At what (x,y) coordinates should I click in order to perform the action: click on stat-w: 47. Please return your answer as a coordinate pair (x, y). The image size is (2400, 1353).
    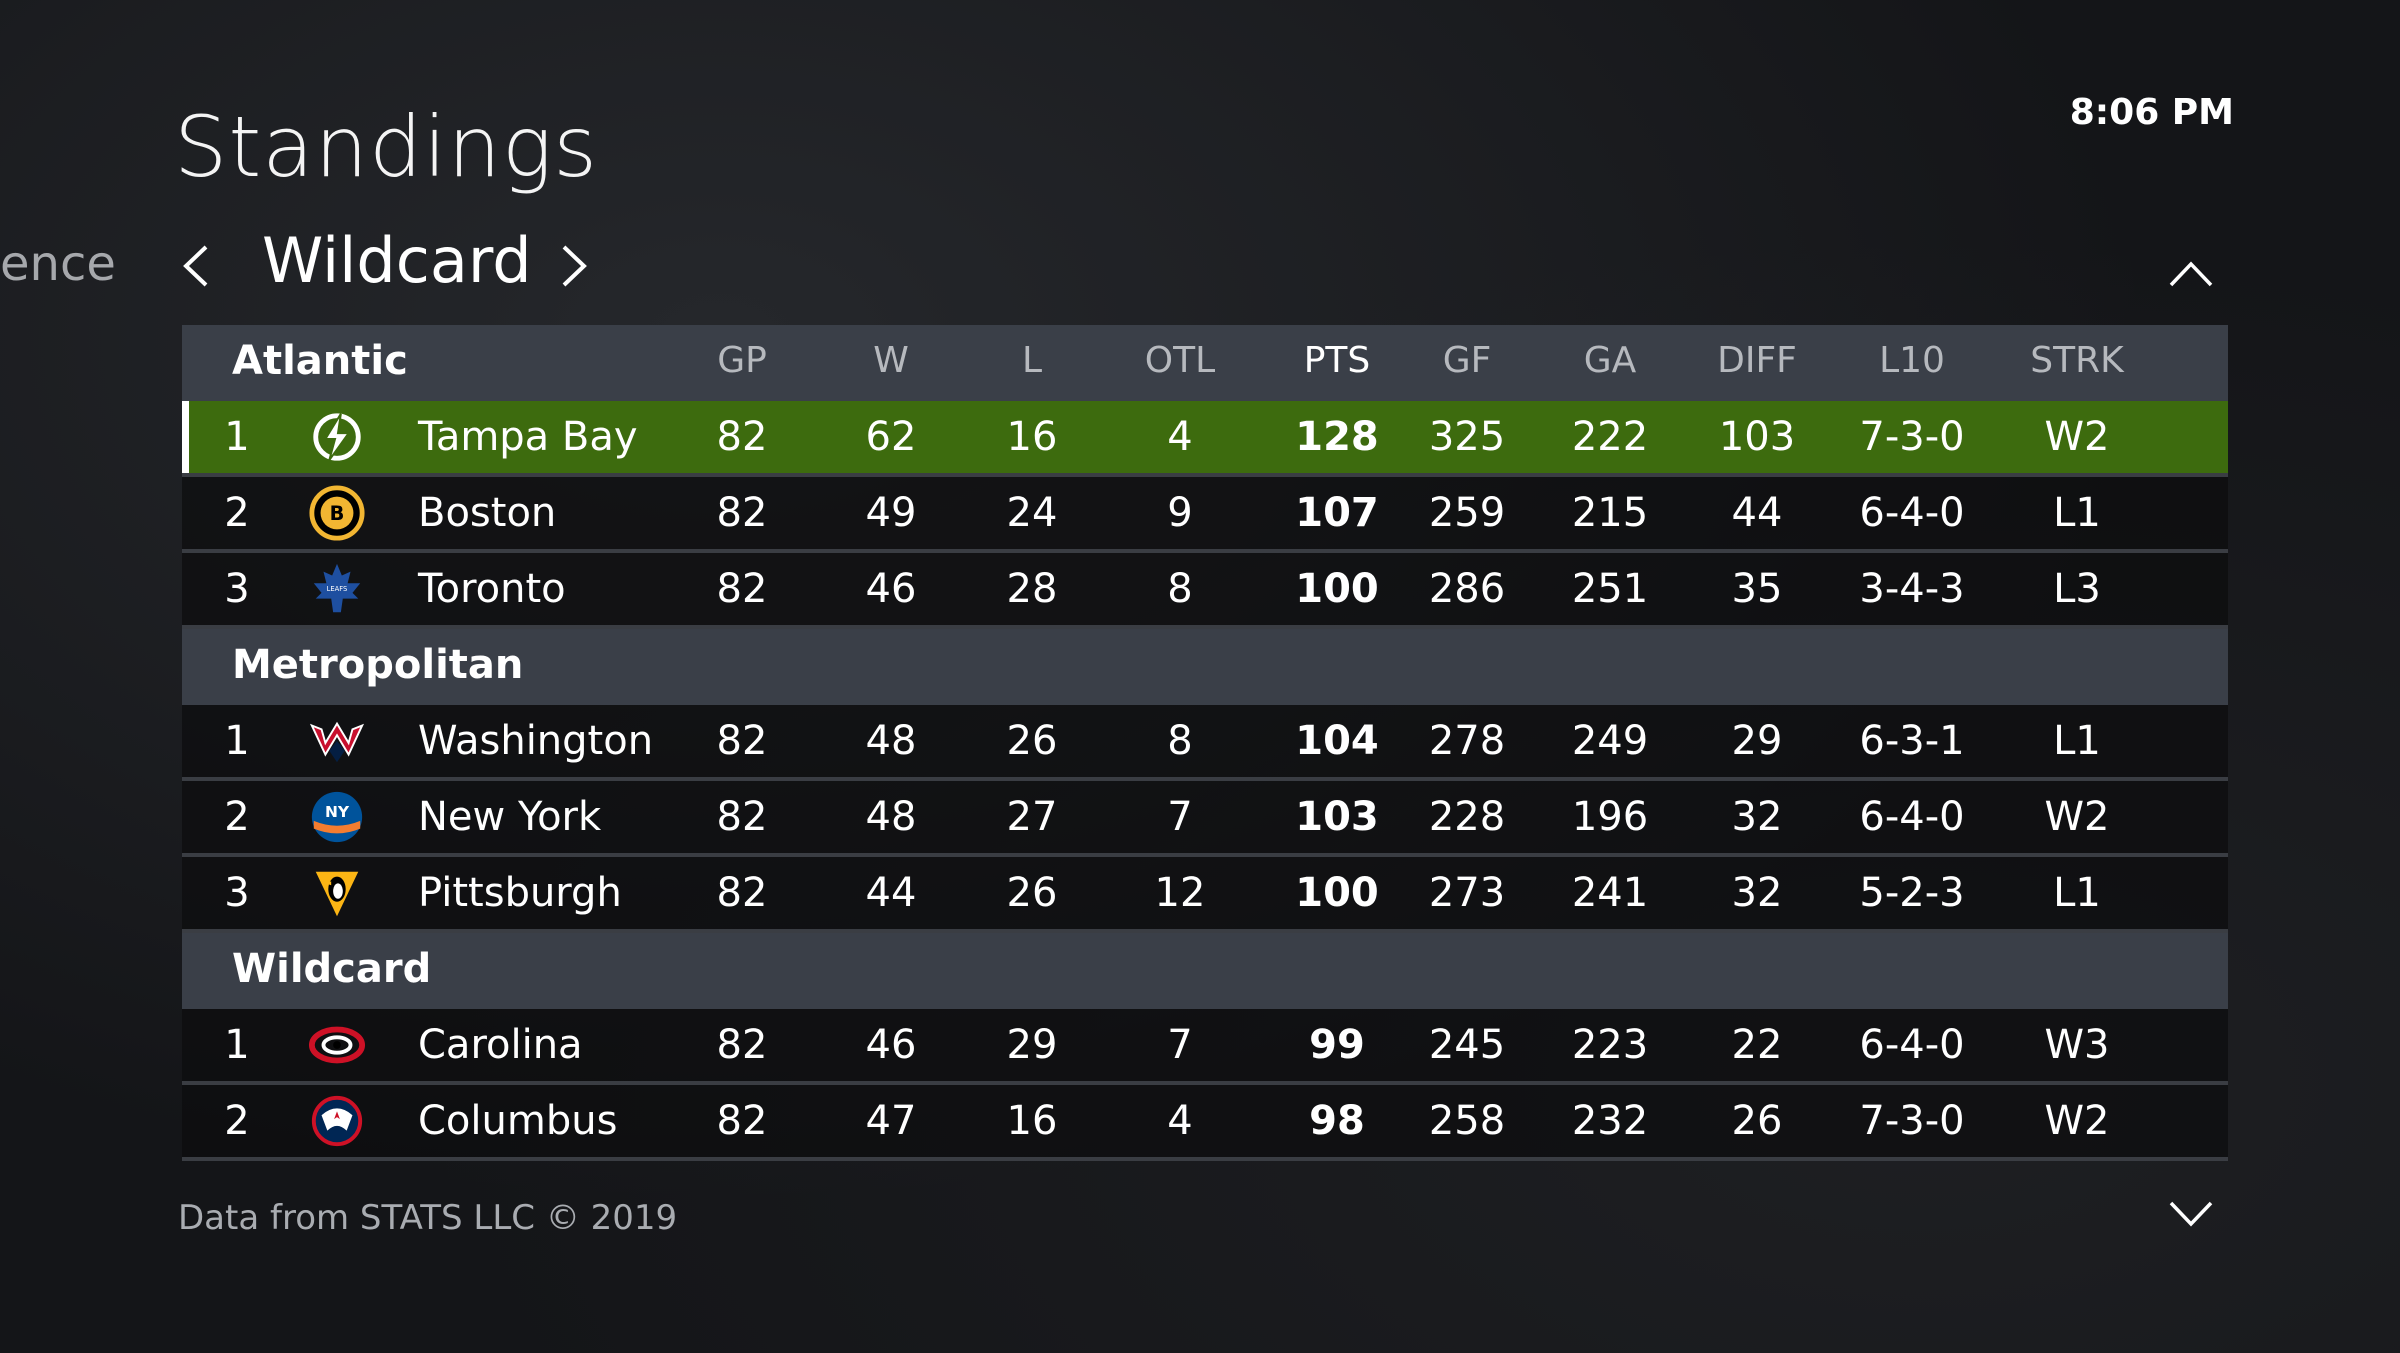
    Looking at the image, I should click on (891, 1121).